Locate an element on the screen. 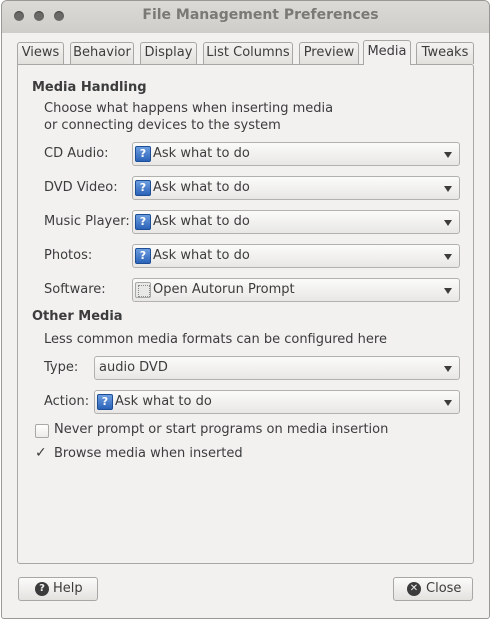  action-label: Action: is located at coordinates (67, 401).